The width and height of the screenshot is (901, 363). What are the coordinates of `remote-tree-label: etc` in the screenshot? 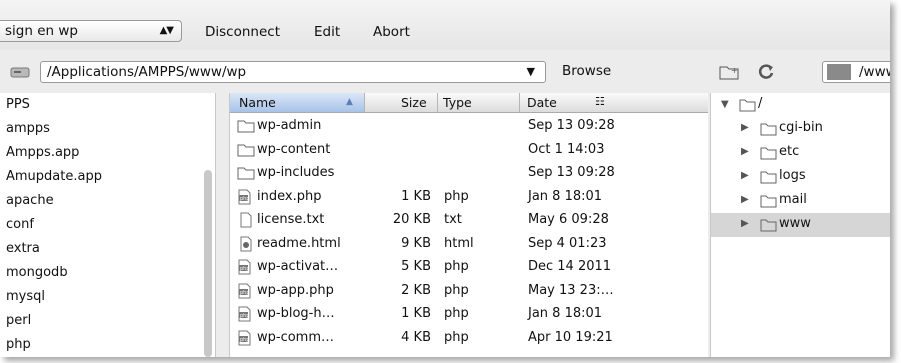 It's located at (789, 151).